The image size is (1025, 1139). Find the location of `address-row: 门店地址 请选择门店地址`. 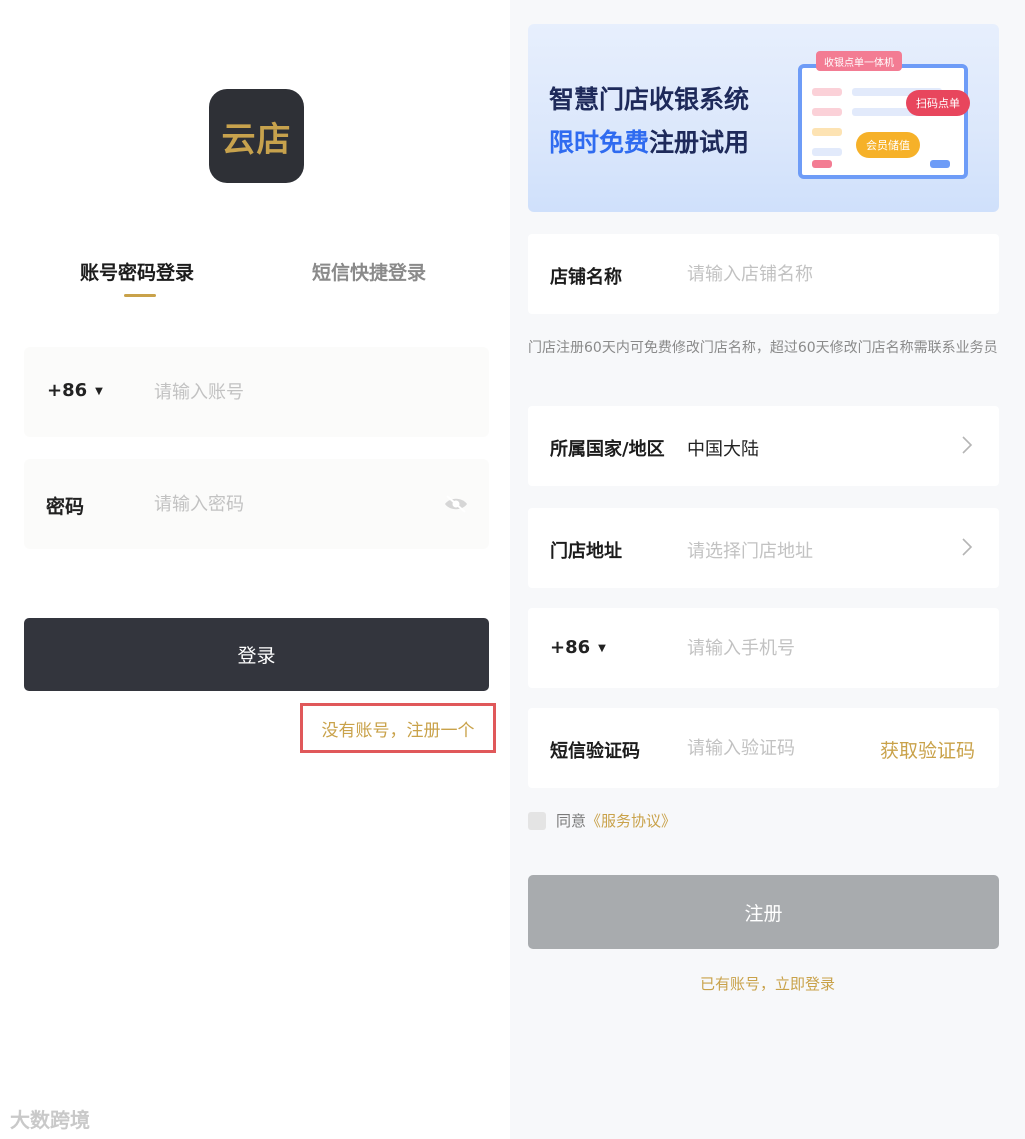

address-row: 门店地址 请选择门店地址 is located at coordinates (763, 548).